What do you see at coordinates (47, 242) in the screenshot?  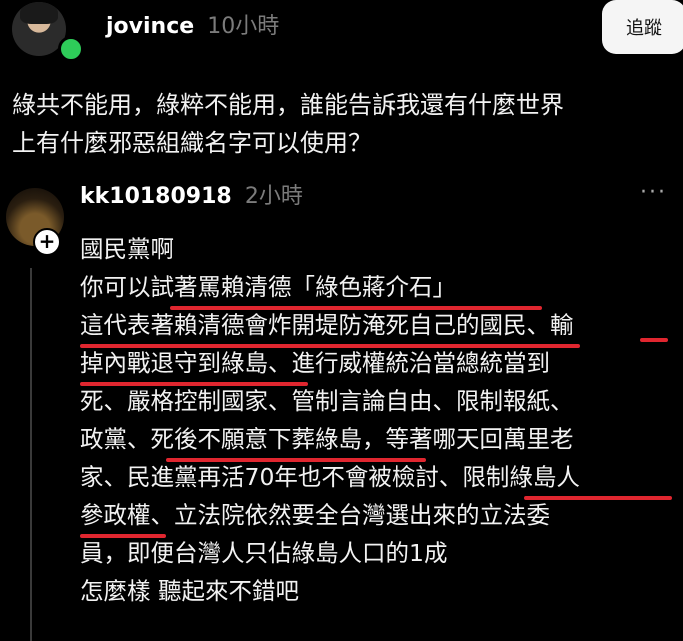 I see `plus-icon: +` at bounding box center [47, 242].